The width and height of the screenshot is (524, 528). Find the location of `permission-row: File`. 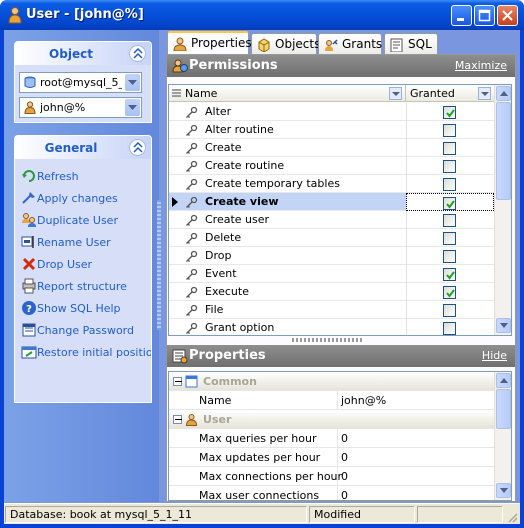

permission-row: File is located at coordinates (332, 310).